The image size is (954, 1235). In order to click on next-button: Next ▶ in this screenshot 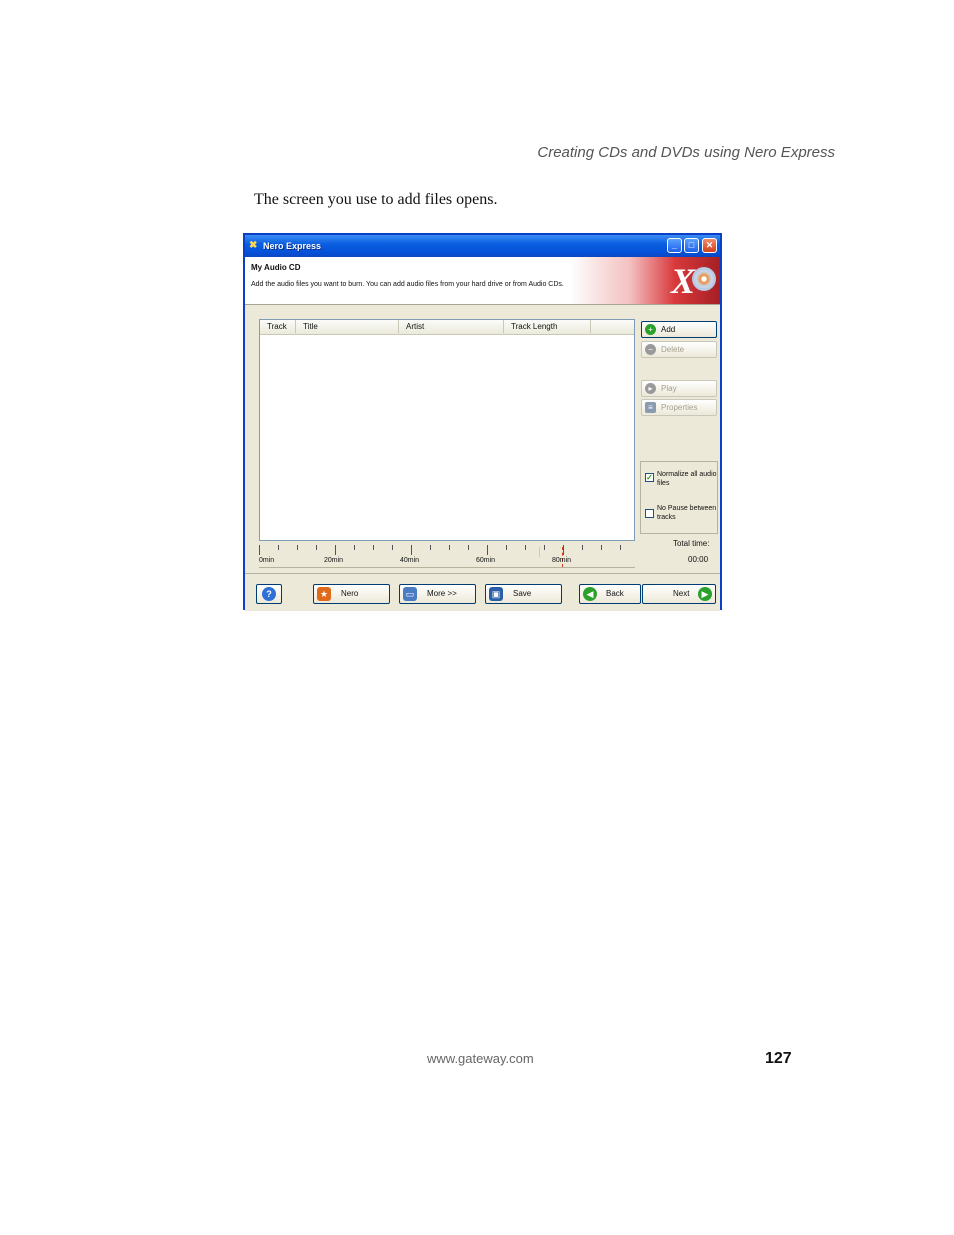, I will do `click(679, 594)`.